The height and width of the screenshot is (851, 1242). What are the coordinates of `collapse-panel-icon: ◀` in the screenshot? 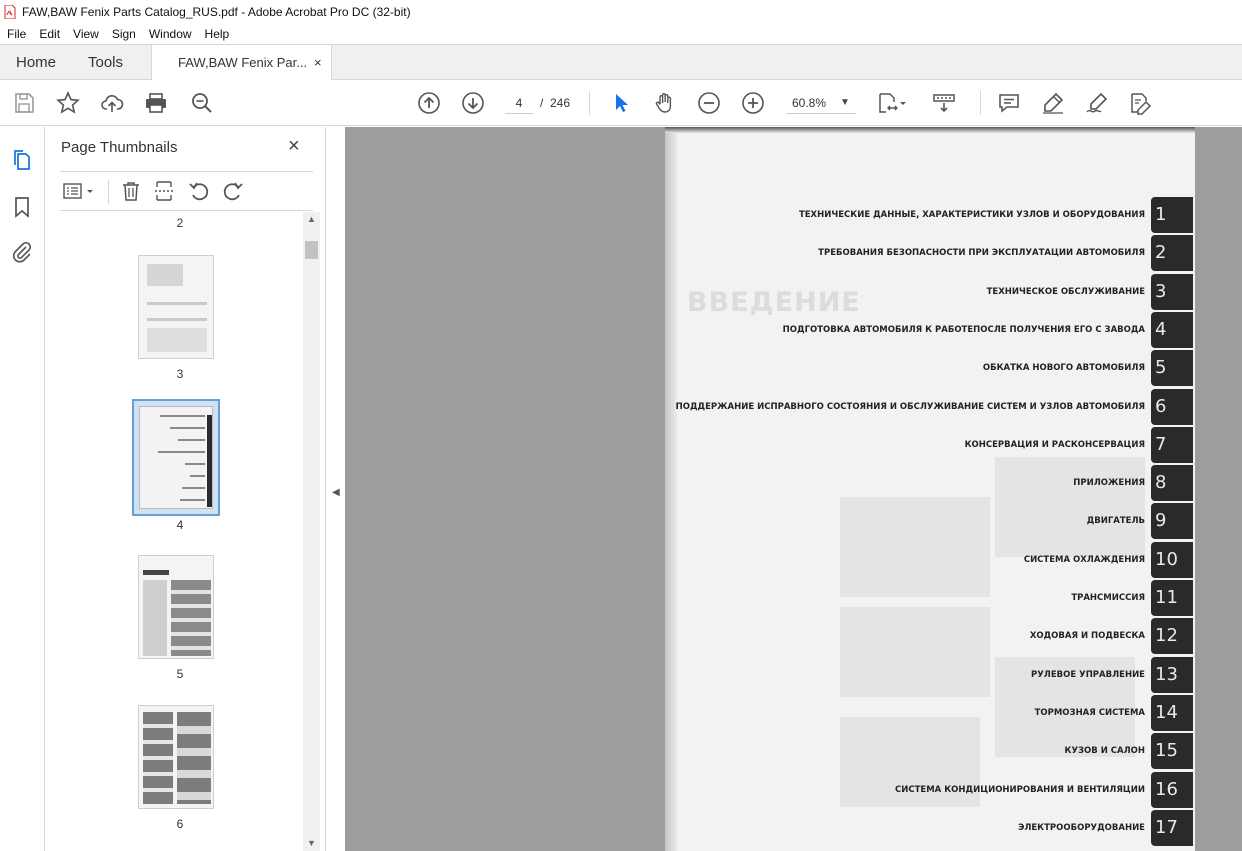 It's located at (336, 492).